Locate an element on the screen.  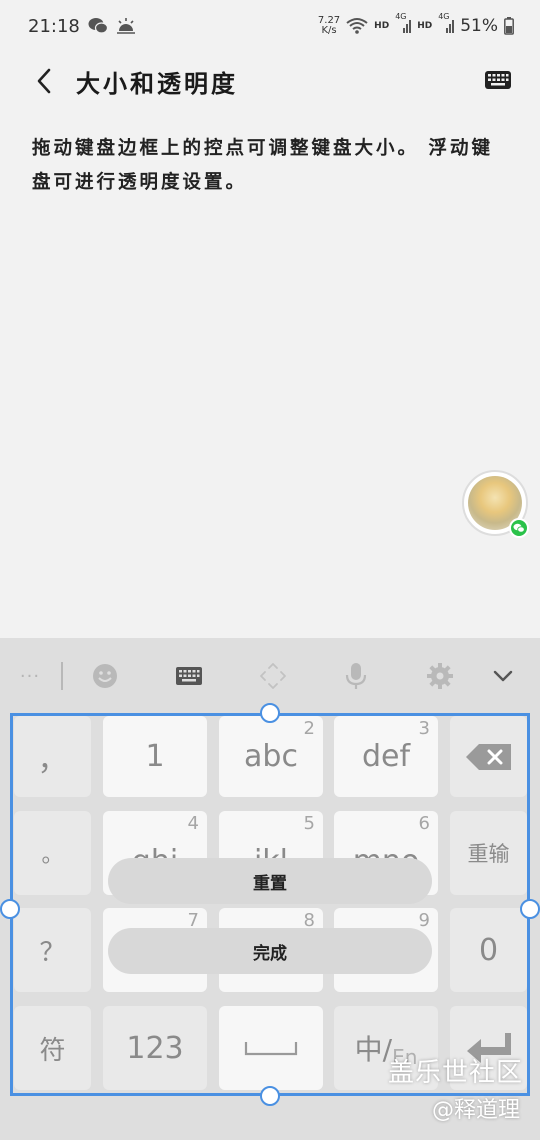
network-speed-unit: K/s is located at coordinates (329, 30).